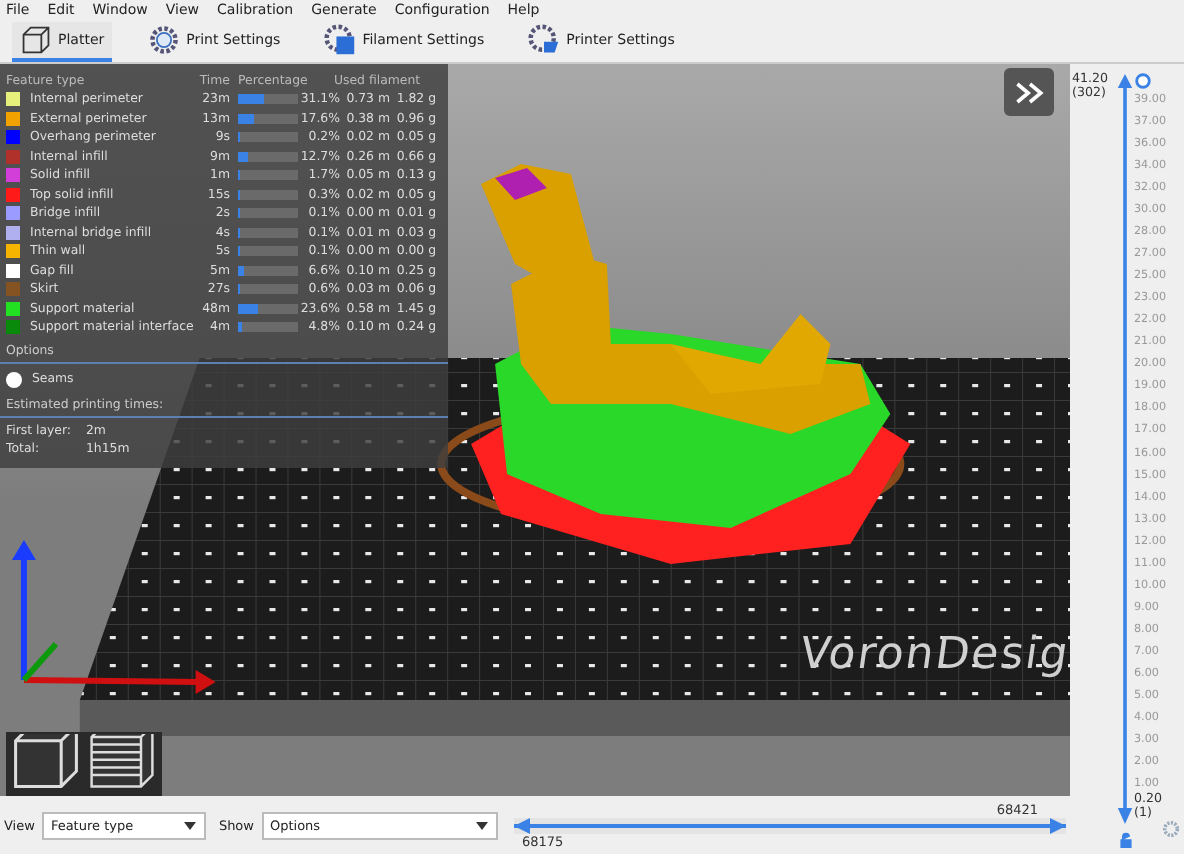 This screenshot has height=854, width=1184. I want to click on layers-icon, so click(122, 764).